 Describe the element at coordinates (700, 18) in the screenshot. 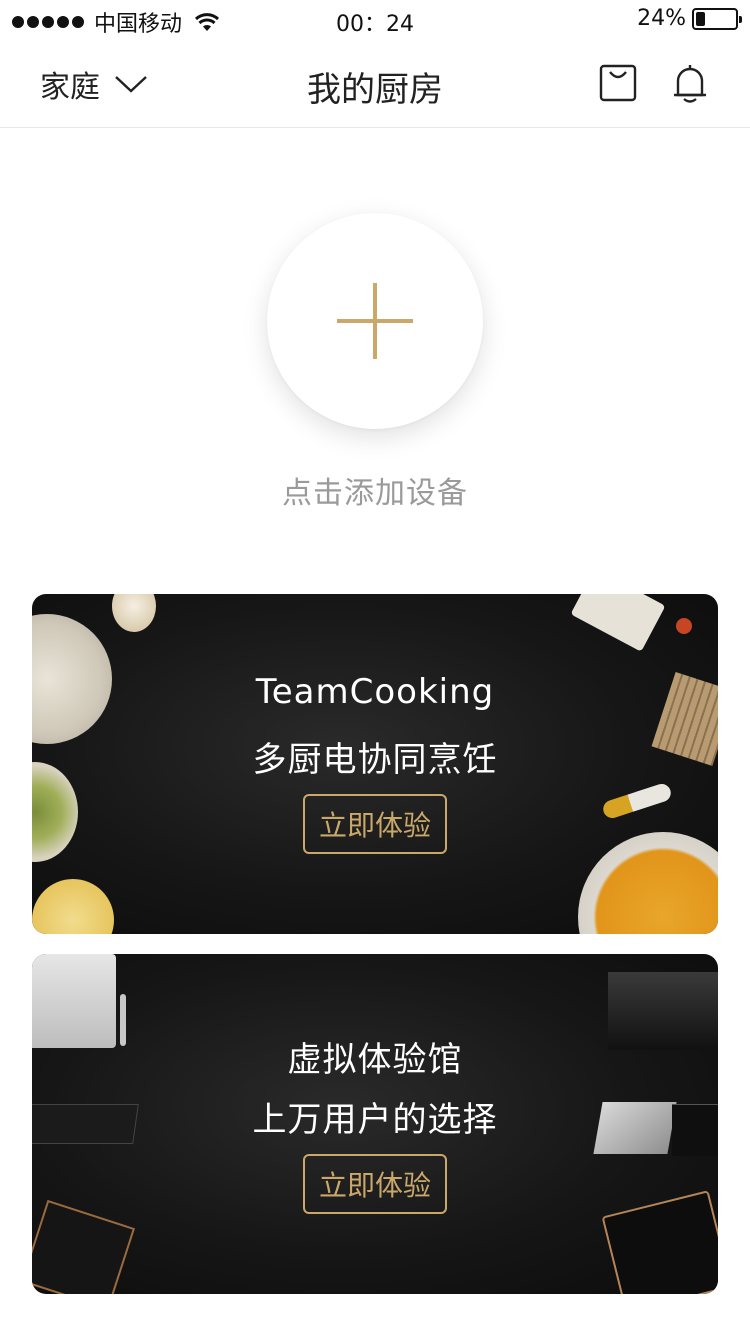

I see `battery-level` at that location.